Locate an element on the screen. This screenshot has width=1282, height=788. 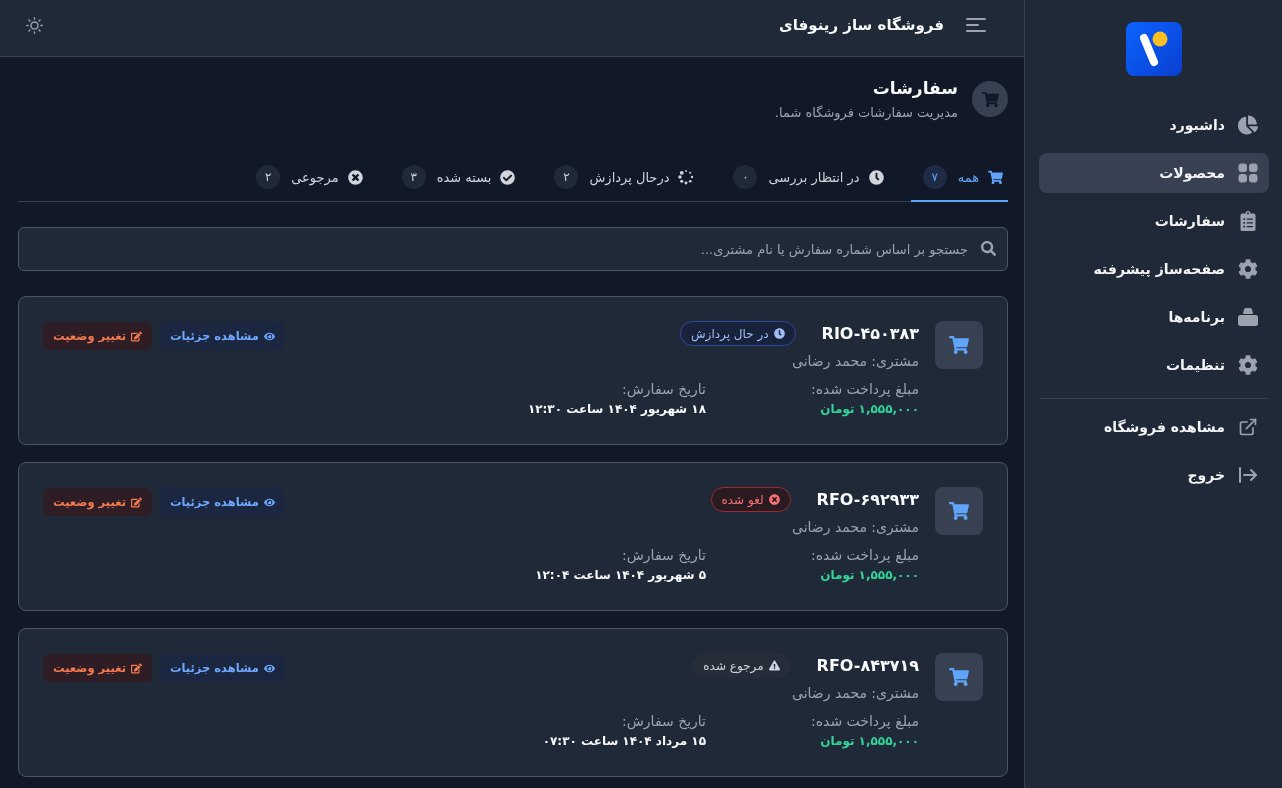
tab: همه ۷ is located at coordinates (959, 178).